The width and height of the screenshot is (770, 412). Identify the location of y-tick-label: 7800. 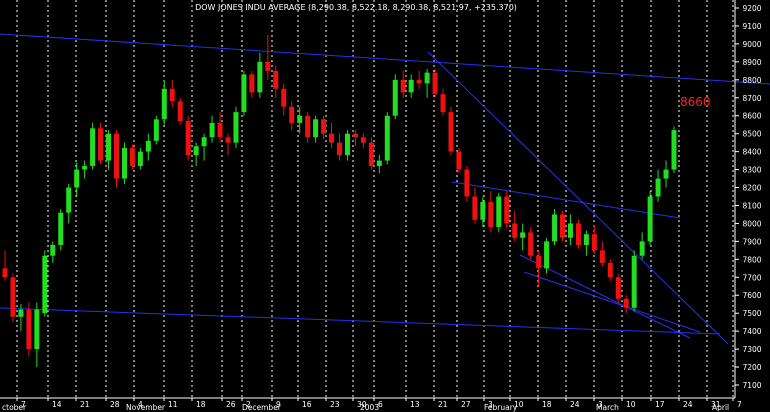
(751, 259).